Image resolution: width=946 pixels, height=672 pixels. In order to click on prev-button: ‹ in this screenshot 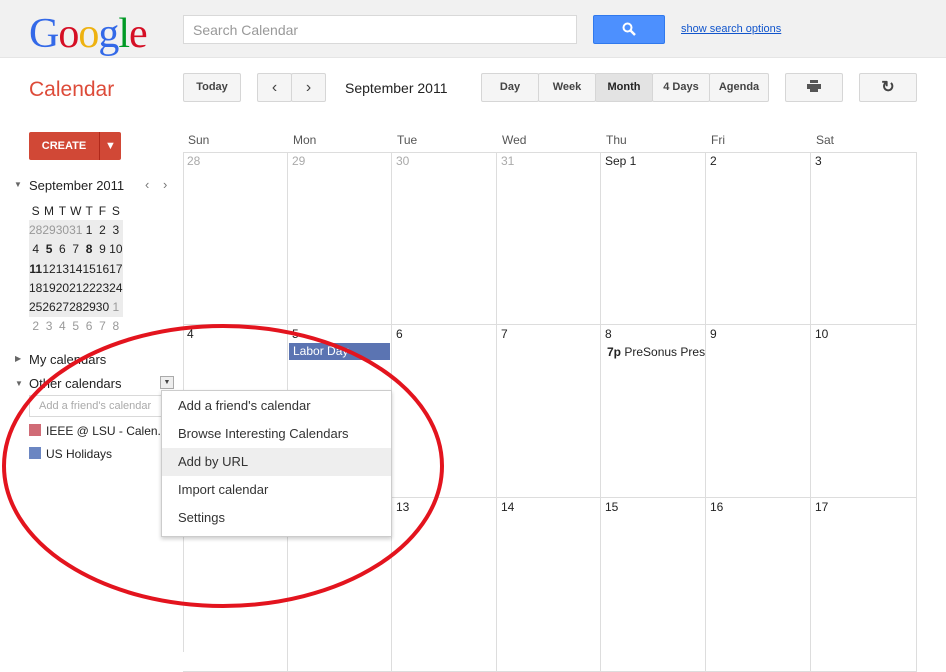, I will do `click(274, 87)`.